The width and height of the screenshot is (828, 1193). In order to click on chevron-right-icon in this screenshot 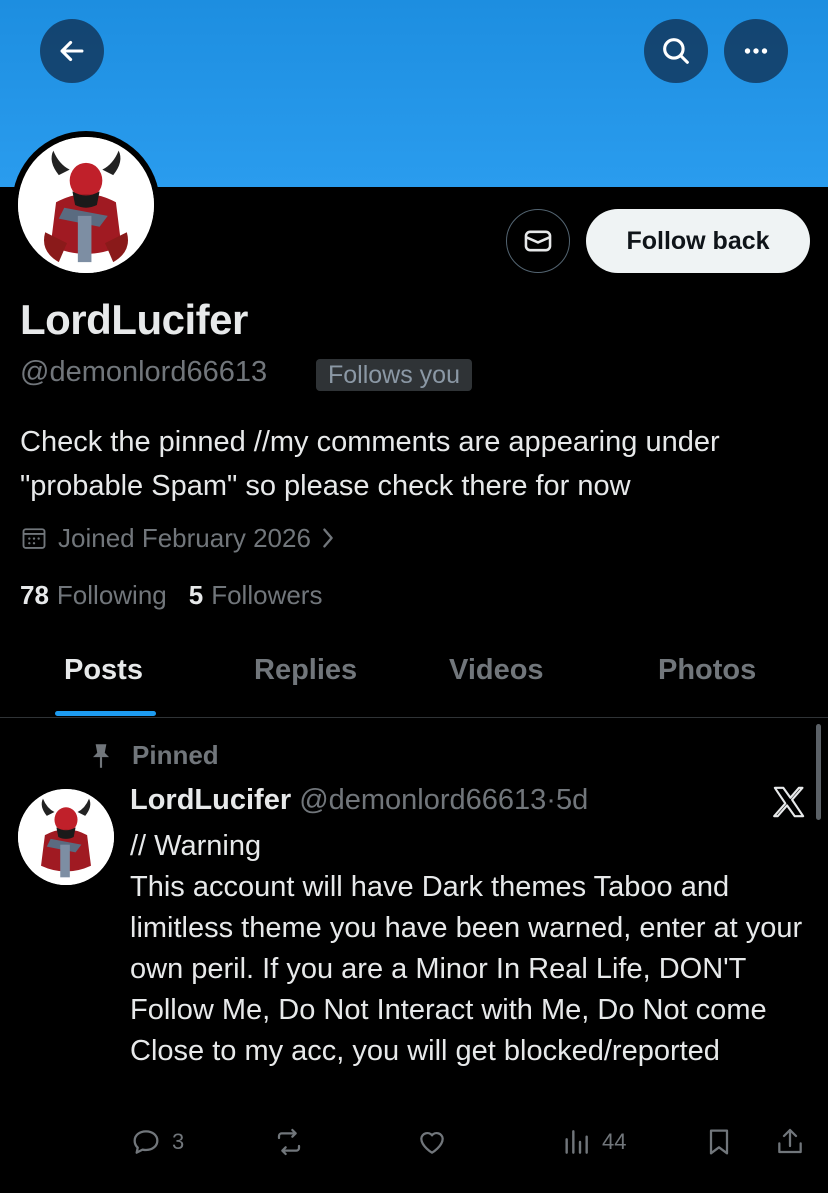, I will do `click(328, 538)`.